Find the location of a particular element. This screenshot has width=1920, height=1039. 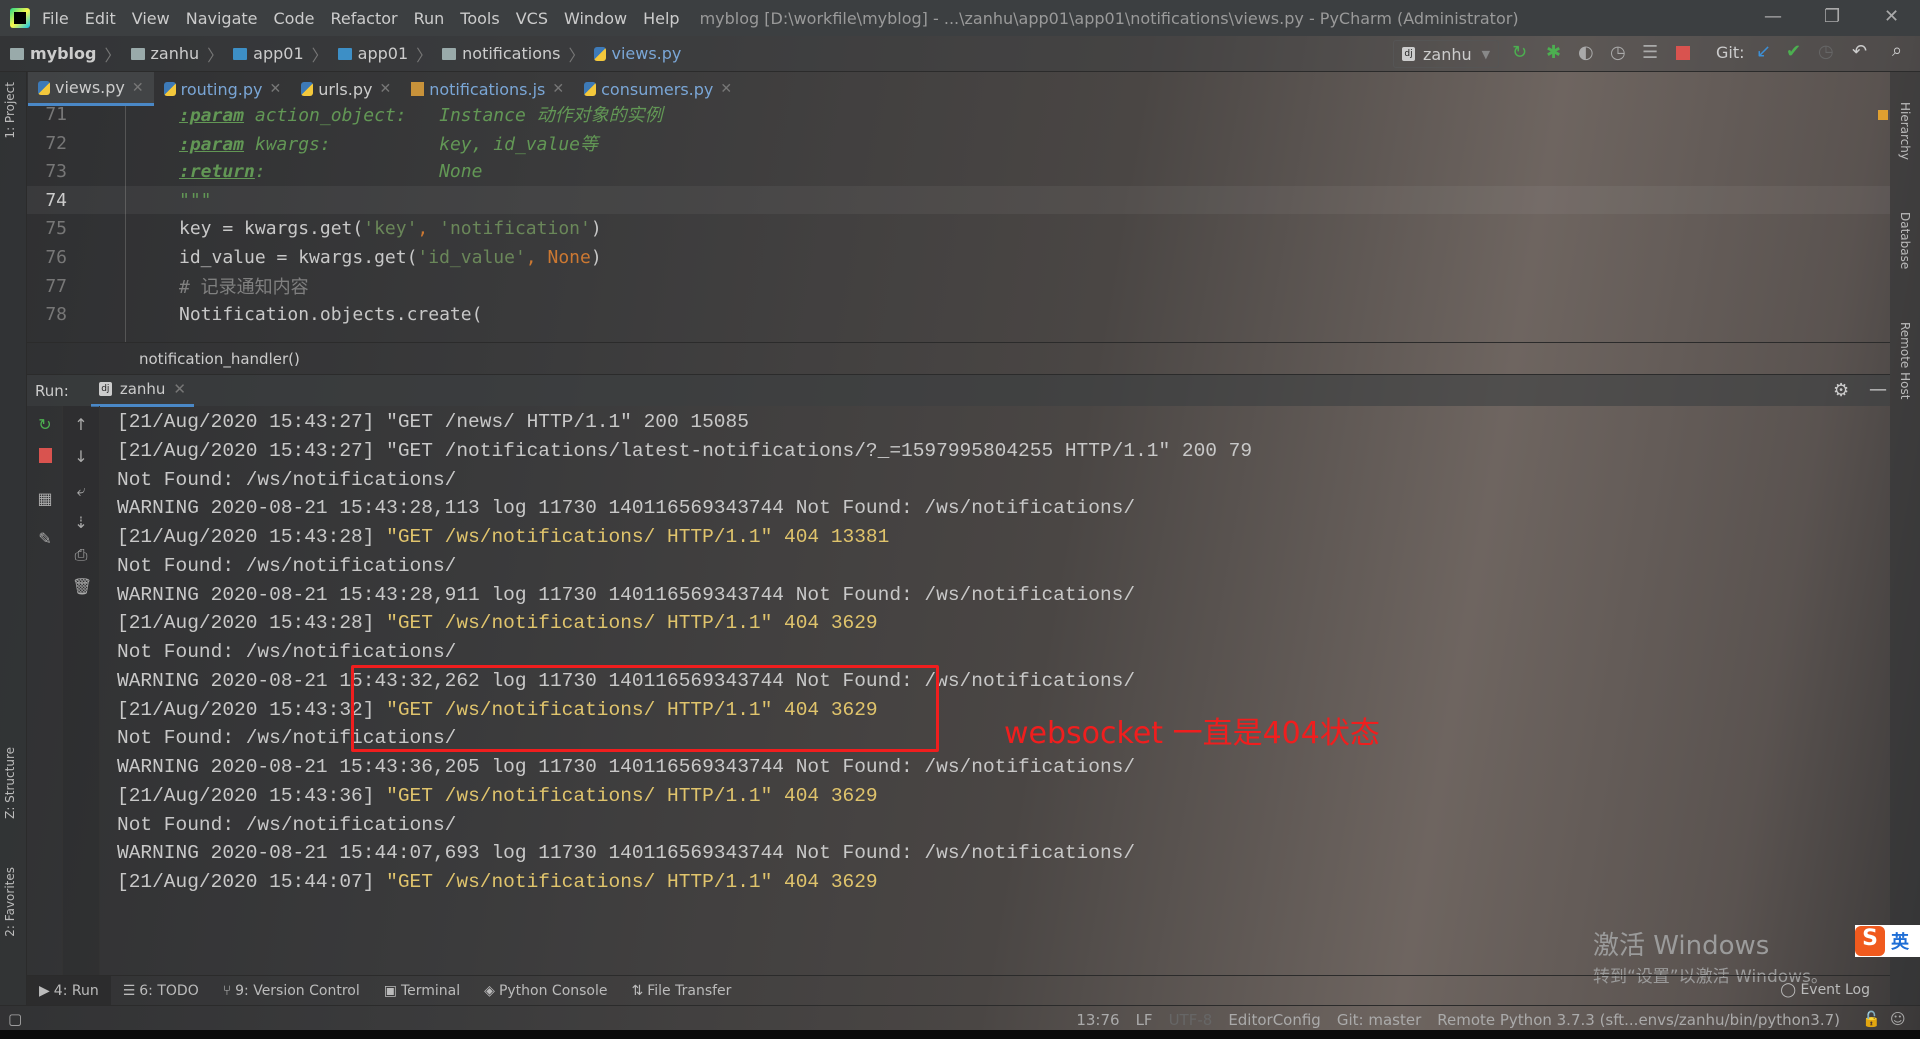

speech-bubble-icon: ◯ is located at coordinates (1790, 990).